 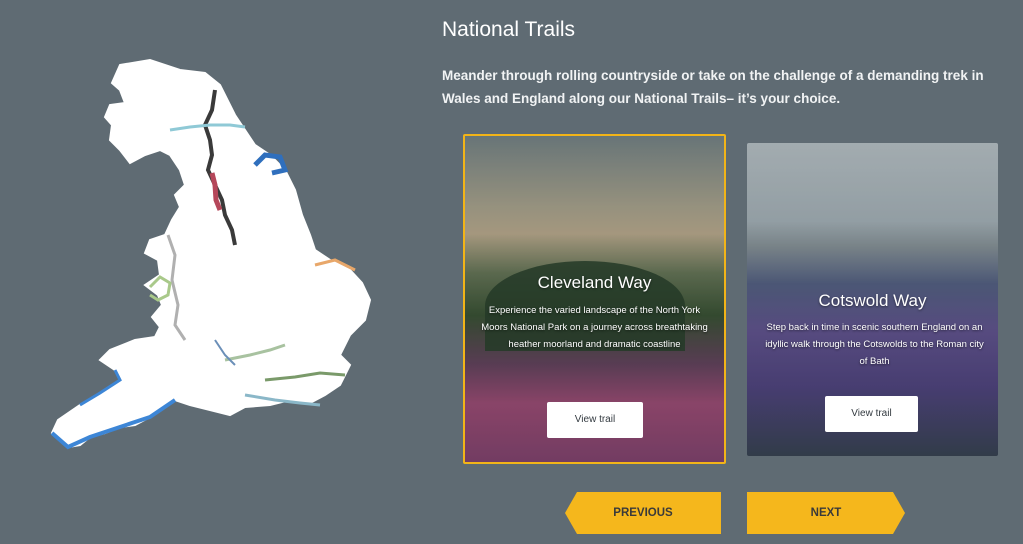 I want to click on card-title: Cleveland Way, so click(x=594, y=282).